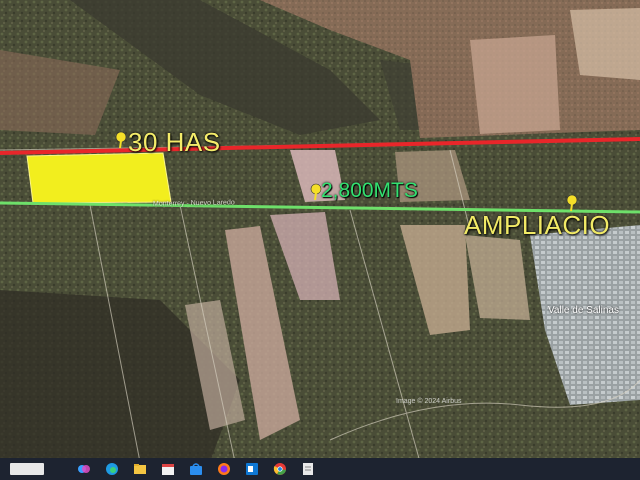 This screenshot has width=640, height=480. What do you see at coordinates (369, 190) in the screenshot?
I see `distance-label: 2,800MTS` at bounding box center [369, 190].